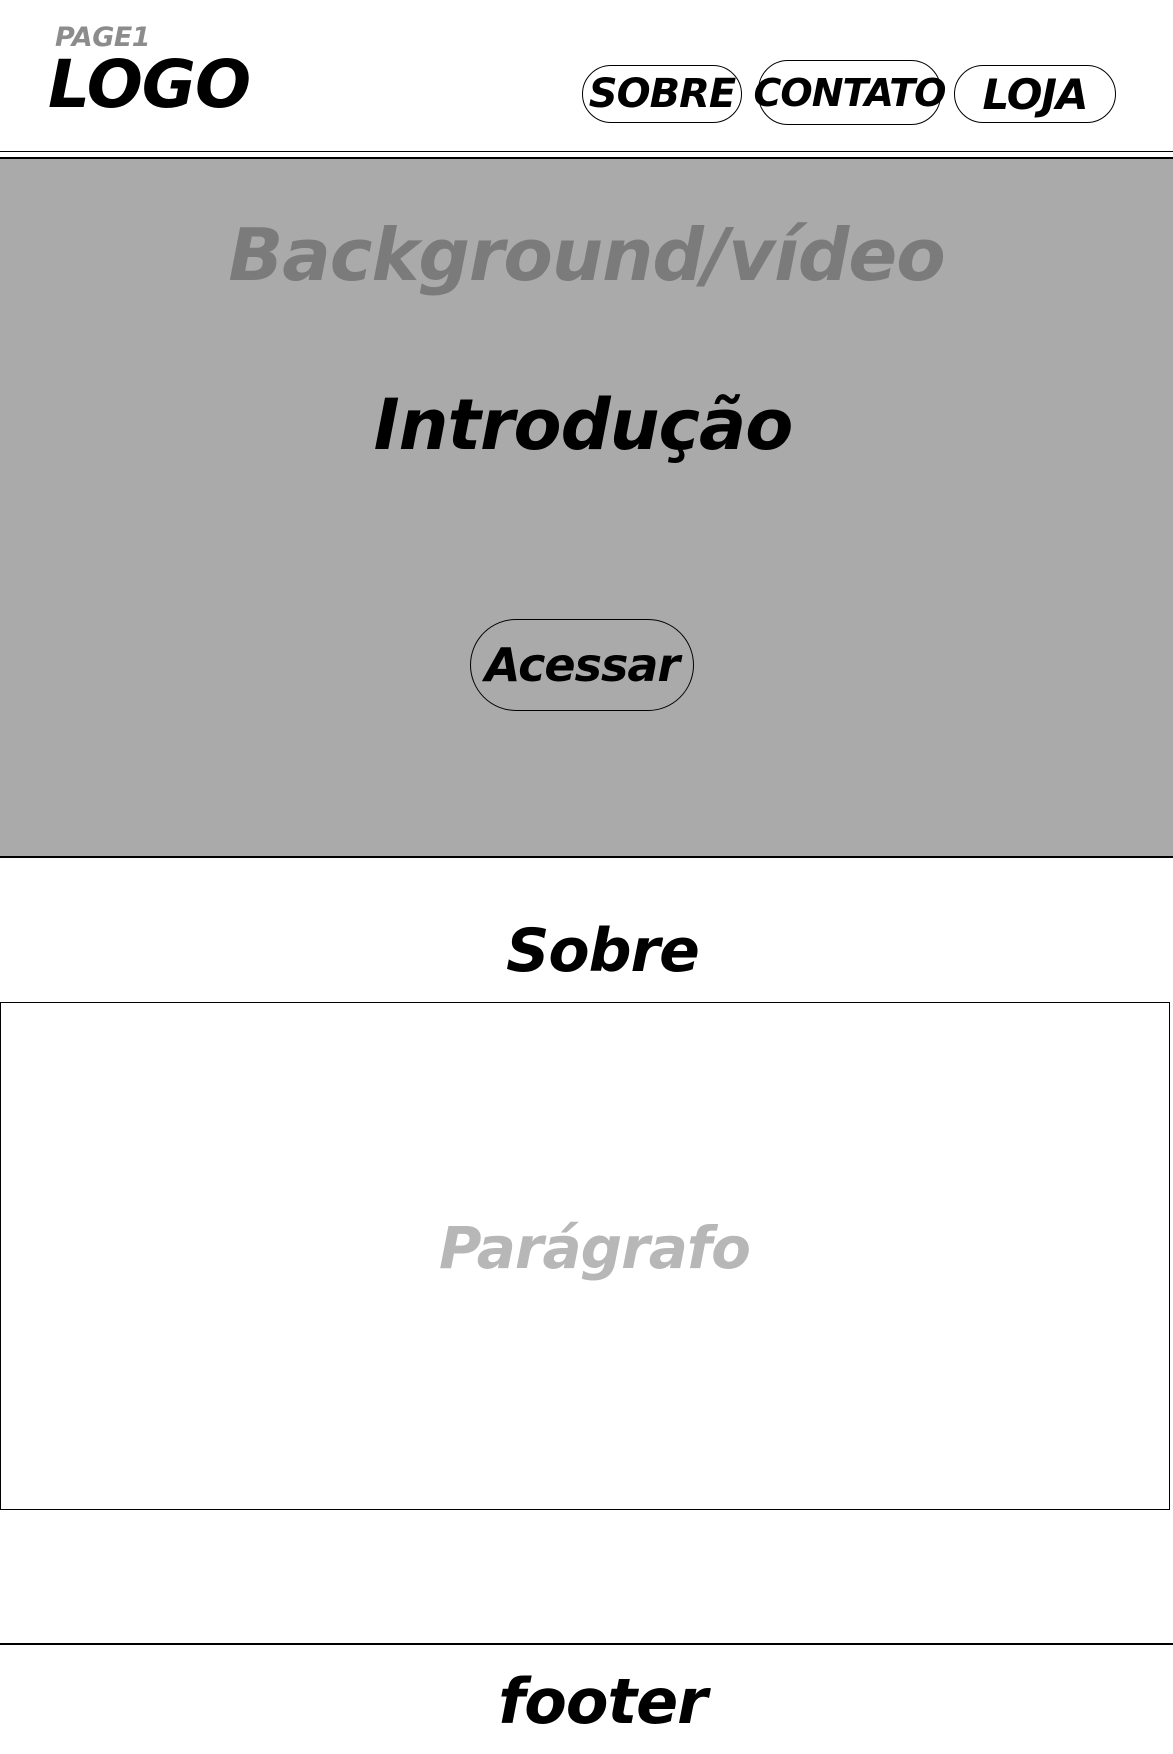  What do you see at coordinates (149, 85) in the screenshot?
I see `logo: LOGO` at bounding box center [149, 85].